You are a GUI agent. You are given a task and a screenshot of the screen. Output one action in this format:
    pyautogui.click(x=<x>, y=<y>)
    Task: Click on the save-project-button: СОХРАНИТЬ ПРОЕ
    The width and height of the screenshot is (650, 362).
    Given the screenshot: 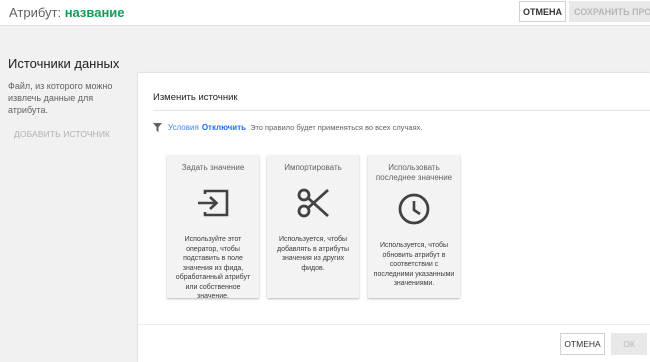 What is the action you would take?
    pyautogui.click(x=609, y=11)
    